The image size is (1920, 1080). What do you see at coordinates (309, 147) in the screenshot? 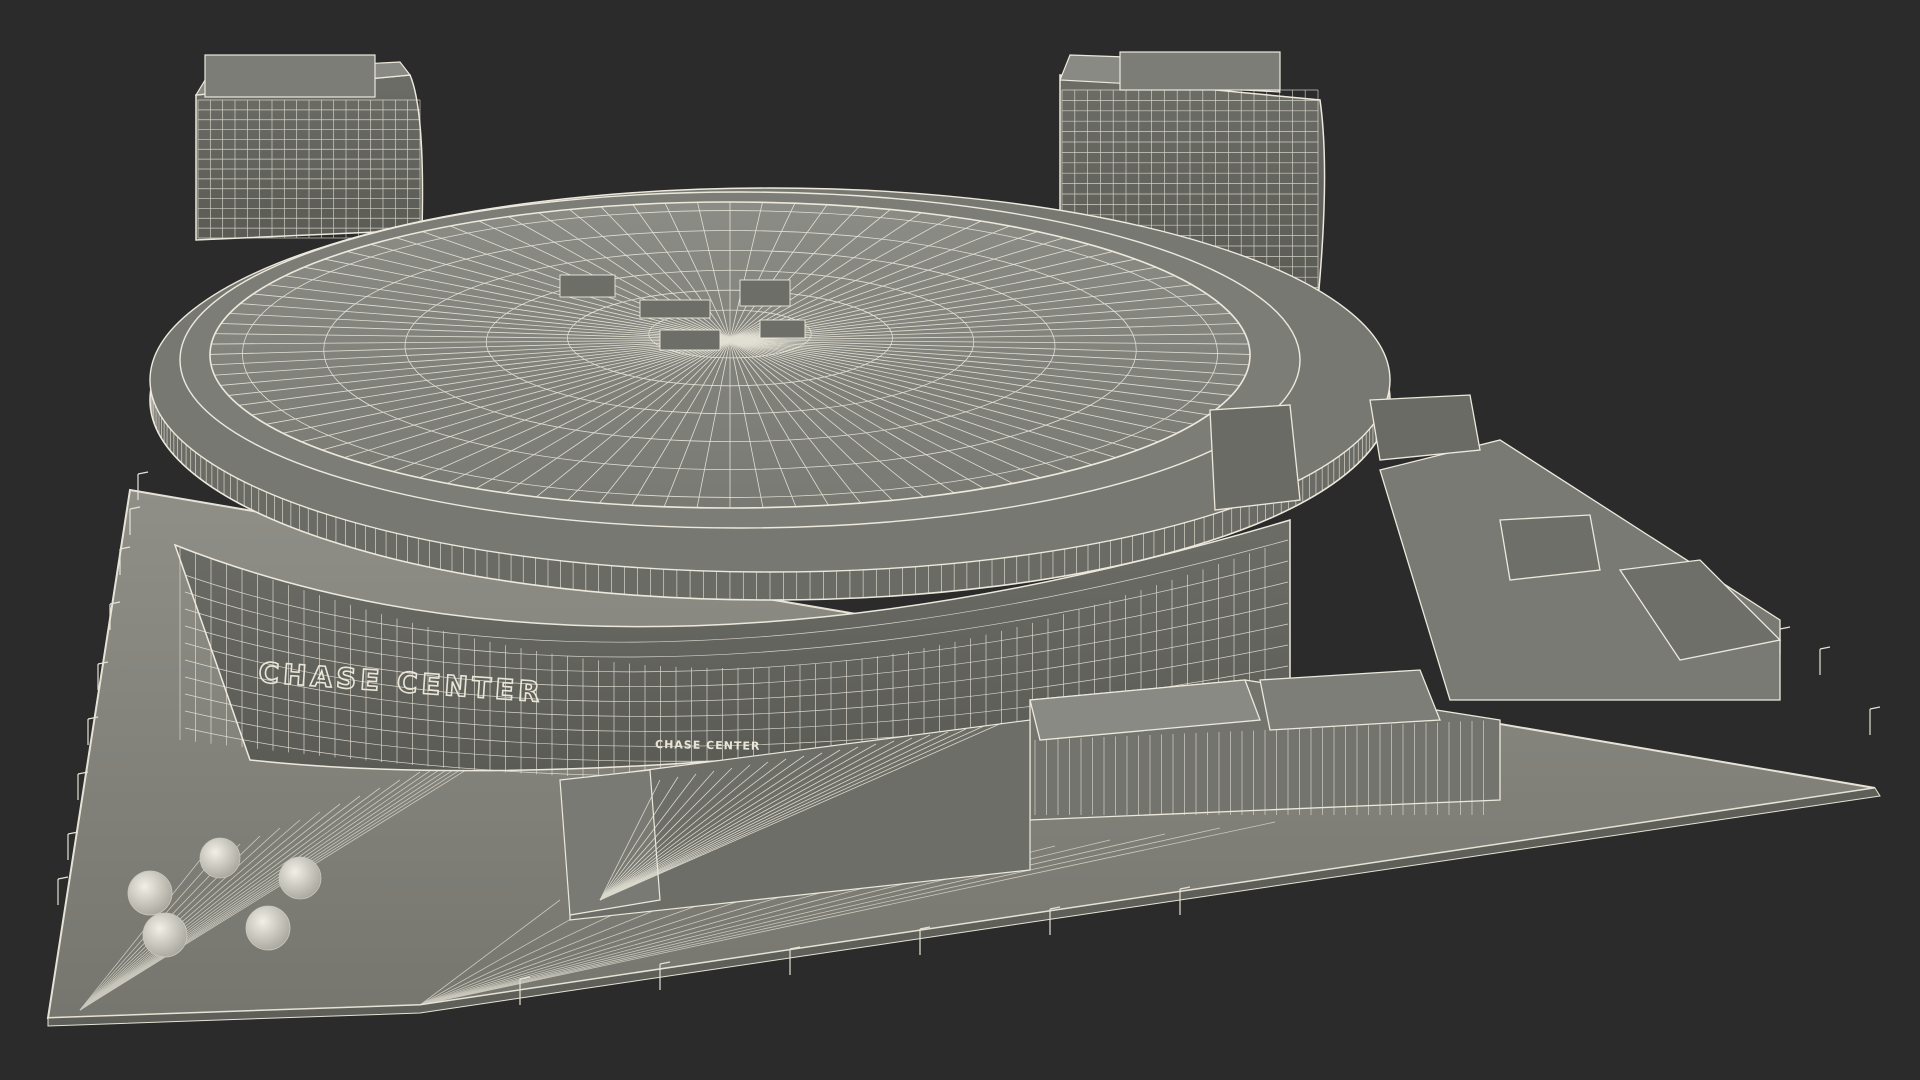
I see `left-tower` at bounding box center [309, 147].